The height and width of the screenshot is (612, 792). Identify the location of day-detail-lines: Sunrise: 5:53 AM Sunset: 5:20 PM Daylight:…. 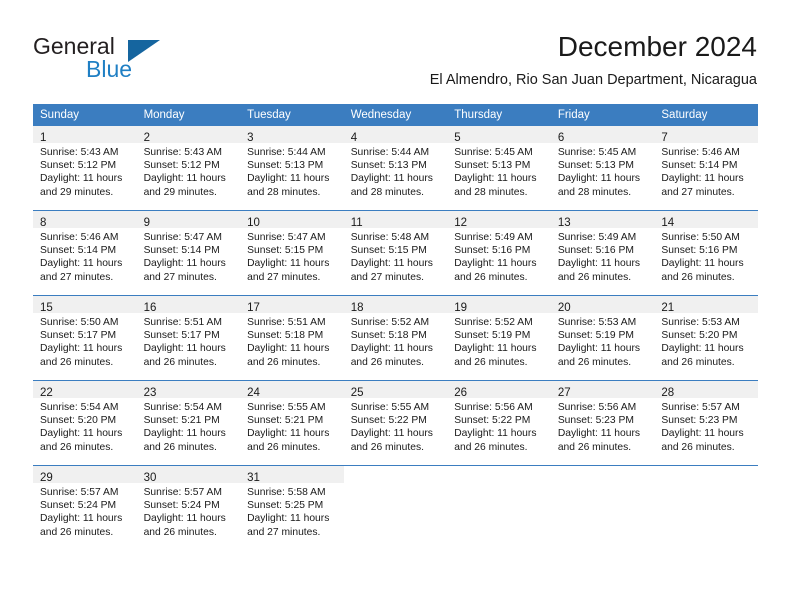
(706, 341).